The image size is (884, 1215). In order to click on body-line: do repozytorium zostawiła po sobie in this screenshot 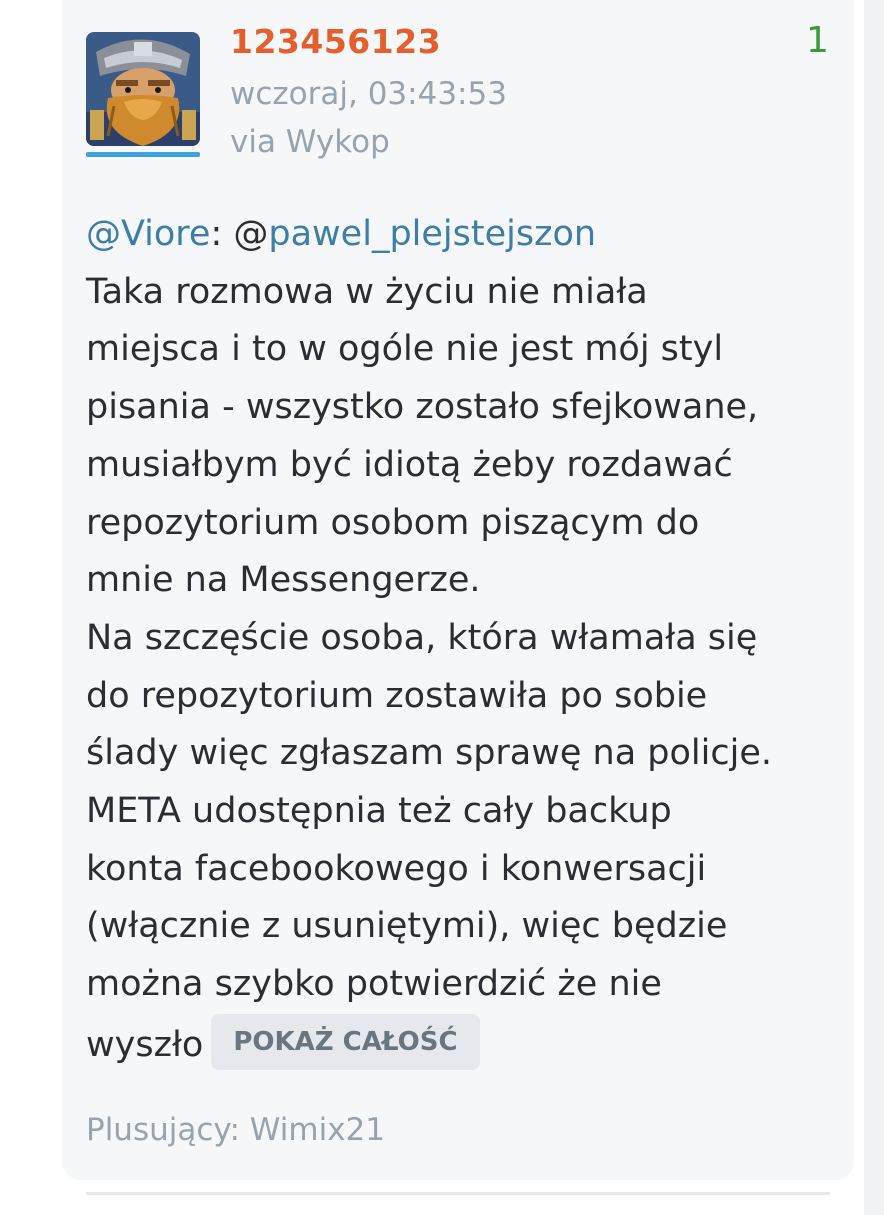, I will do `click(397, 695)`.